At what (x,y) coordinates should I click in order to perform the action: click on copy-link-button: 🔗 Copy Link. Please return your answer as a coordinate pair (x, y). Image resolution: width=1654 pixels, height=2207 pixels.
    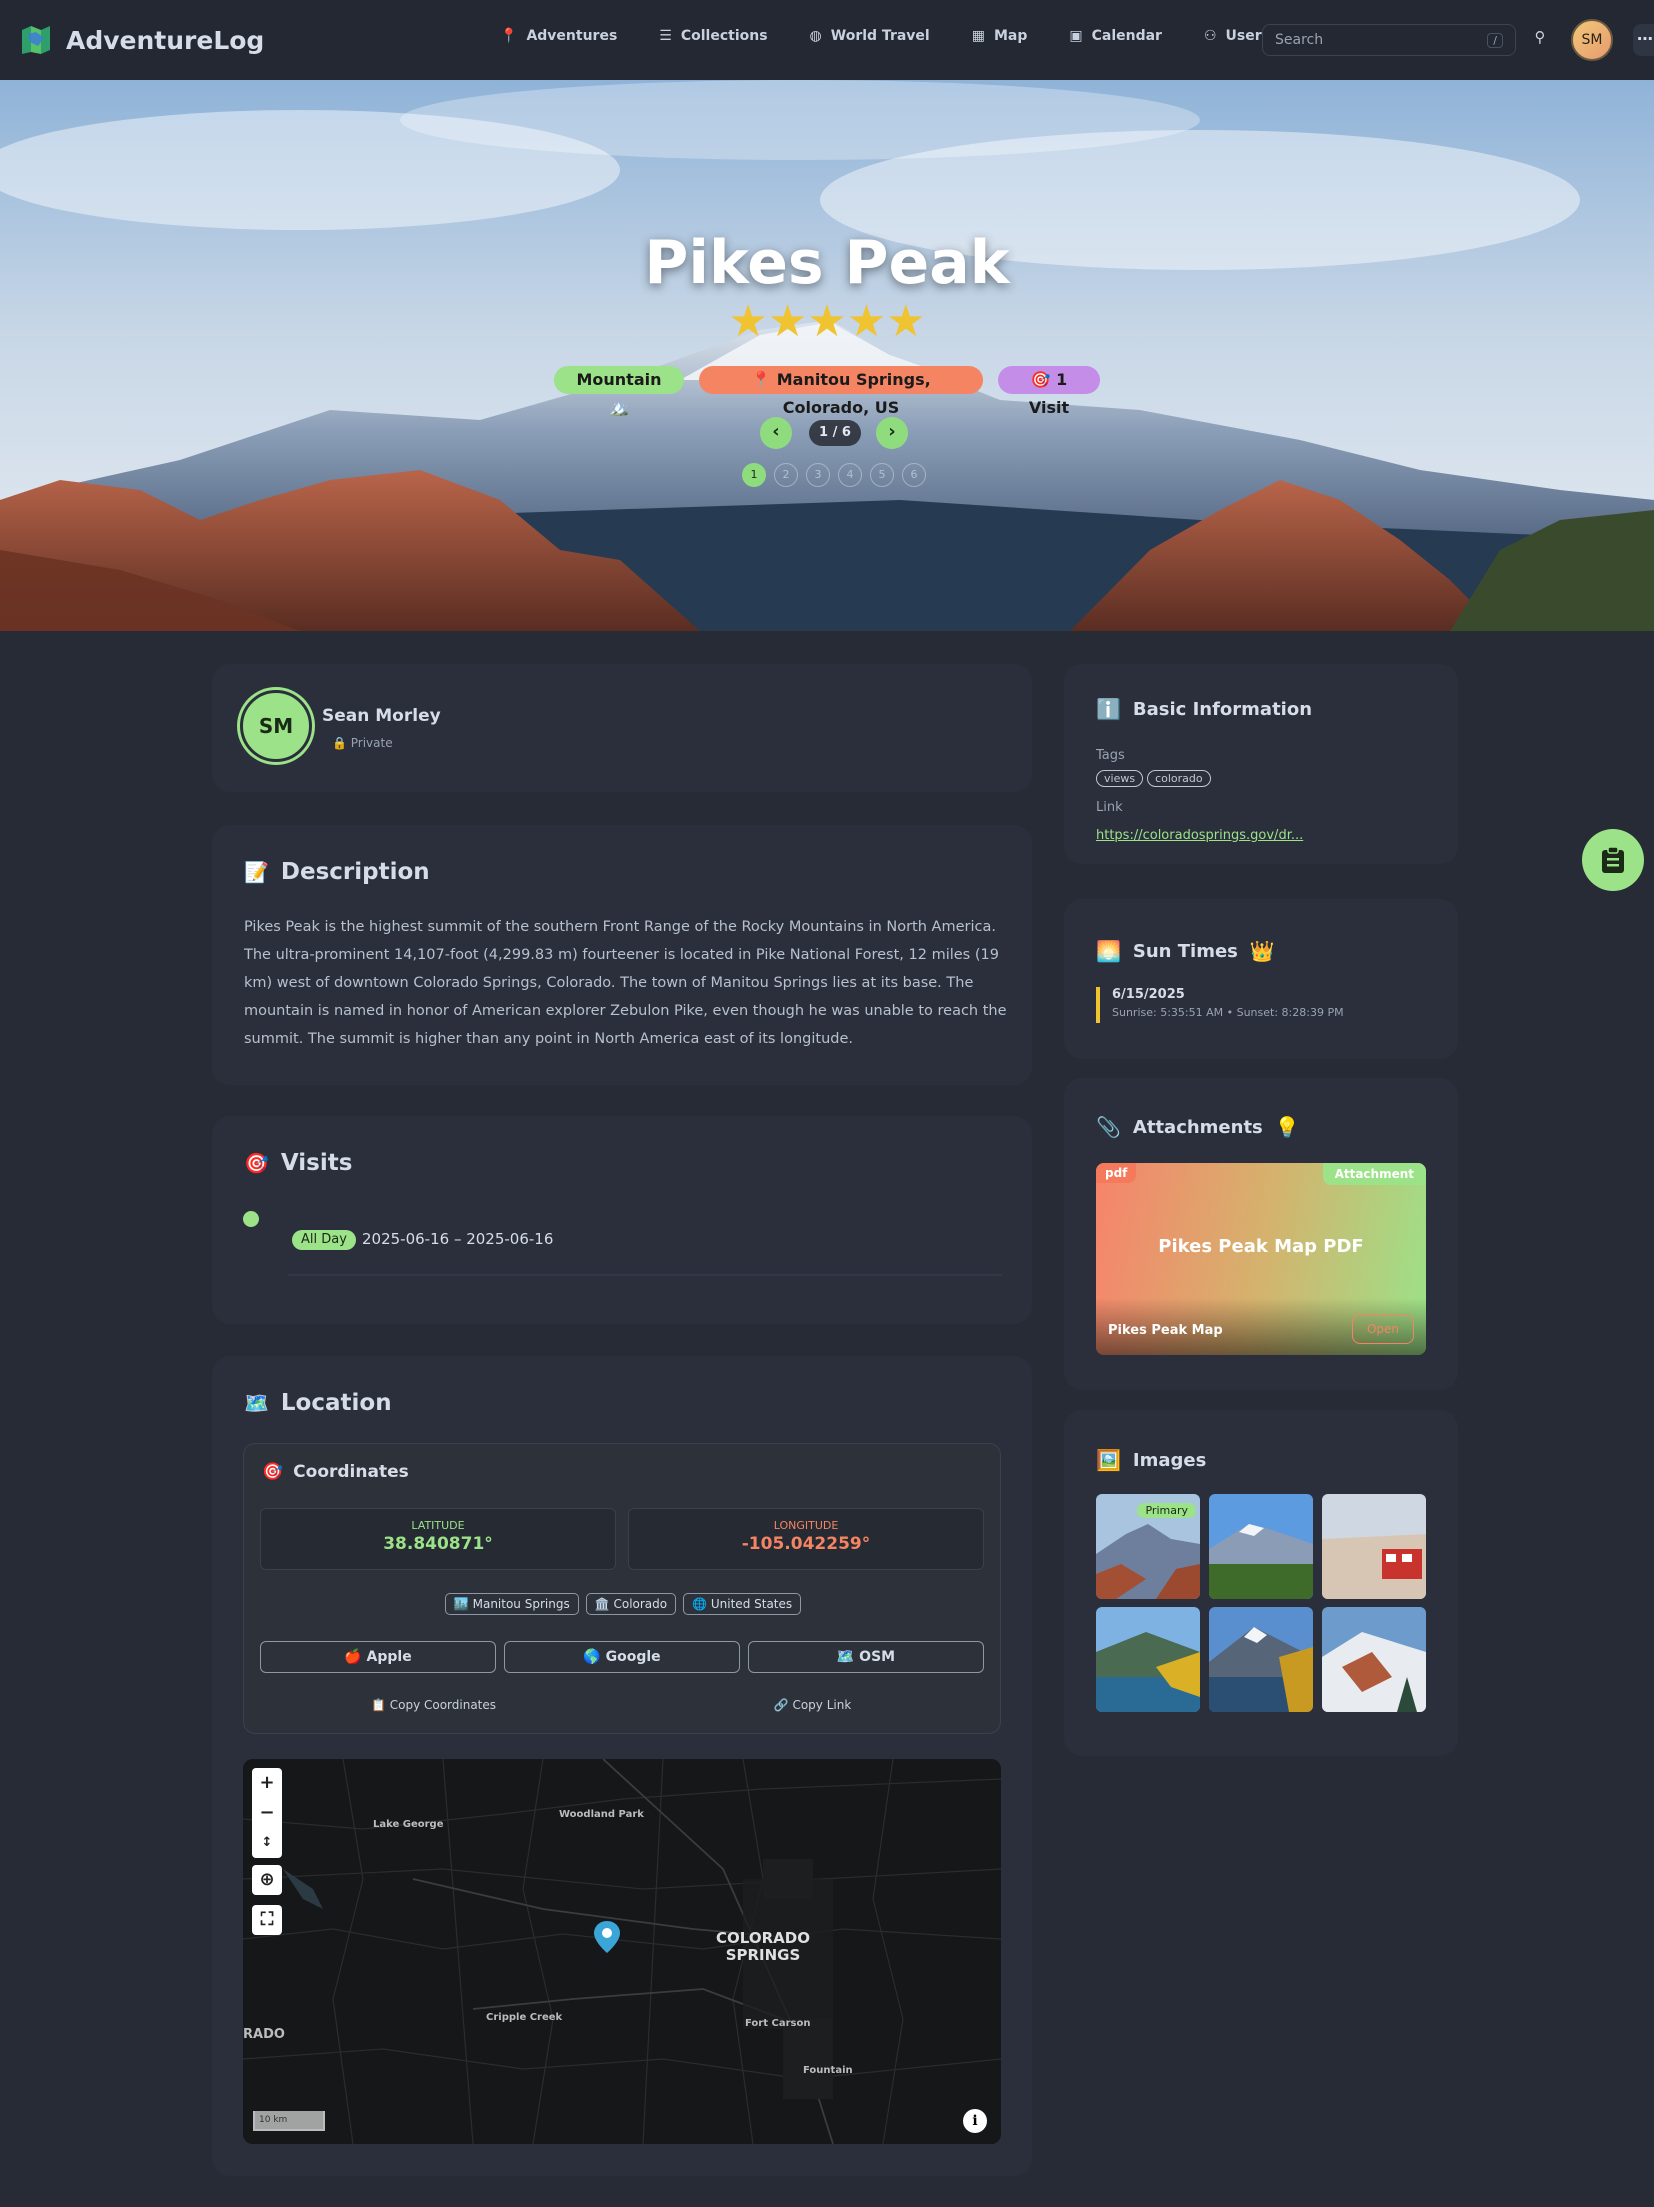
    Looking at the image, I should click on (812, 1705).